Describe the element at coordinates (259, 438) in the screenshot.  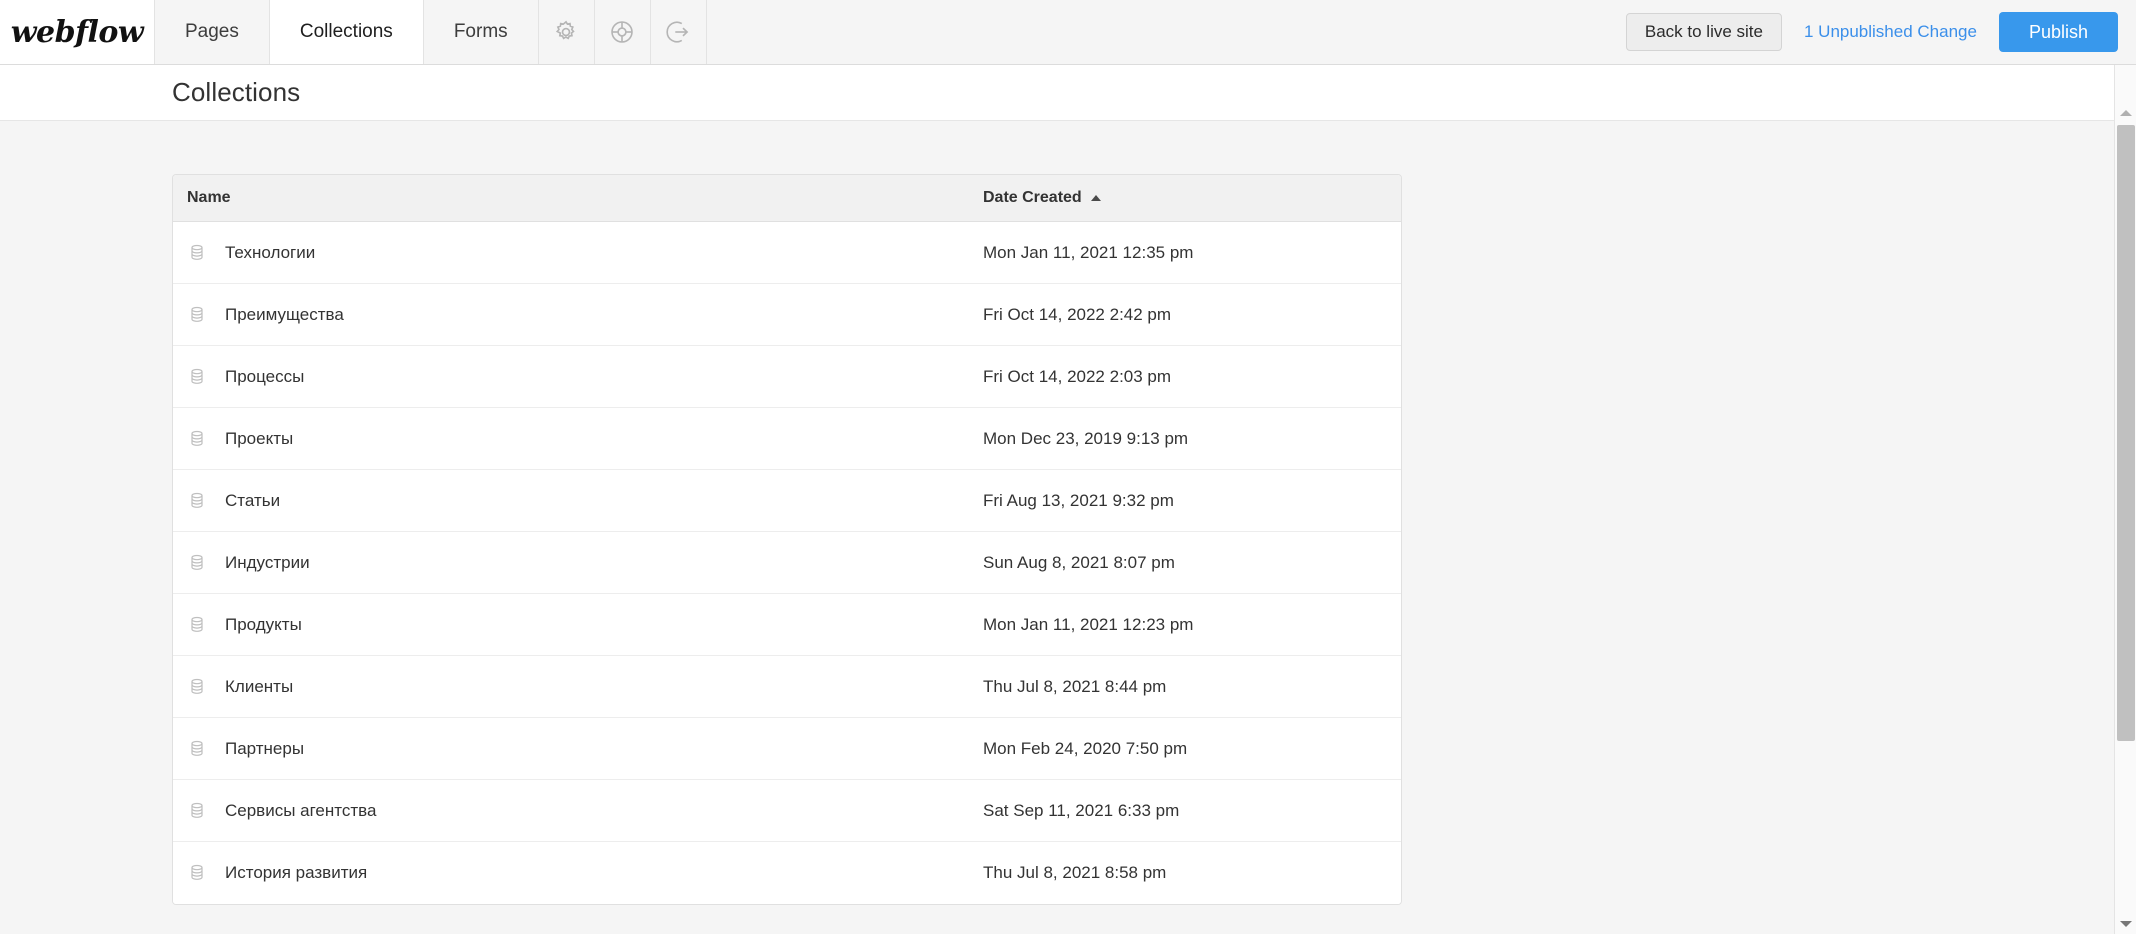
I see `collection-name-label: Проекты` at that location.